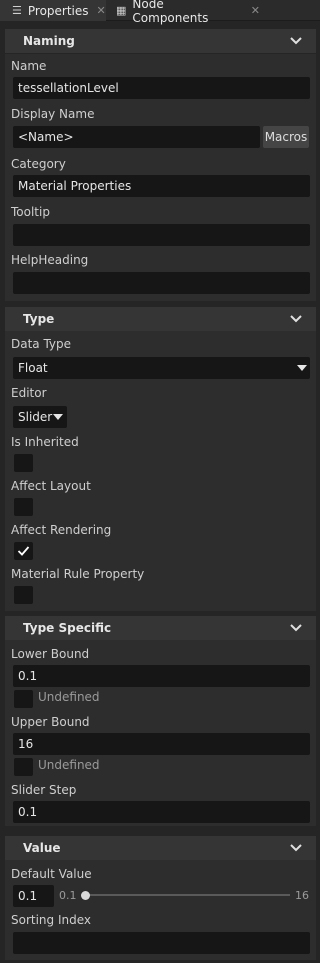  Describe the element at coordinates (161, 744) in the screenshot. I see `upper-bound-input: 16` at that location.